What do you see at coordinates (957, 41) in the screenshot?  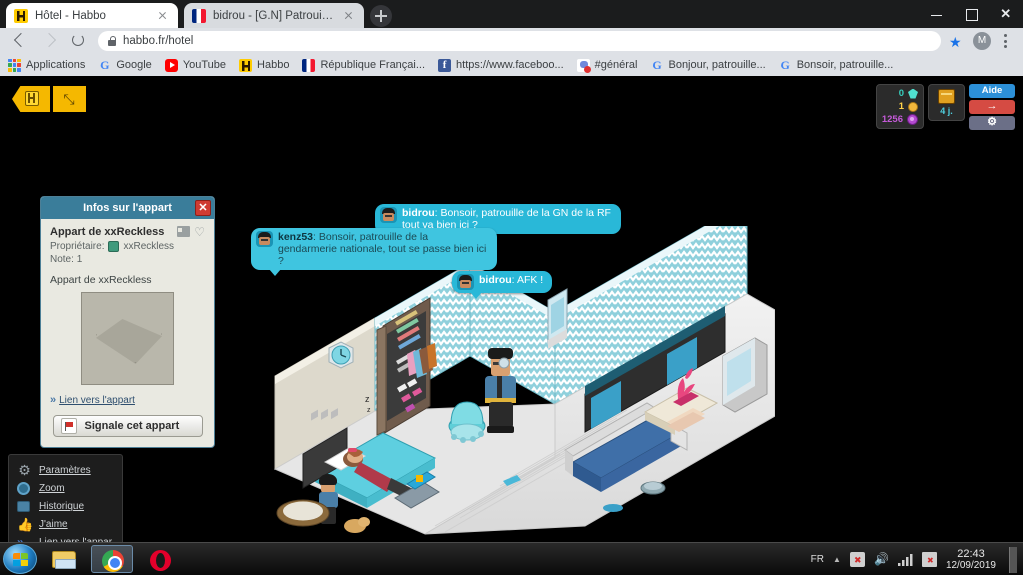 I see `bookmark-star-icon: ★` at bounding box center [957, 41].